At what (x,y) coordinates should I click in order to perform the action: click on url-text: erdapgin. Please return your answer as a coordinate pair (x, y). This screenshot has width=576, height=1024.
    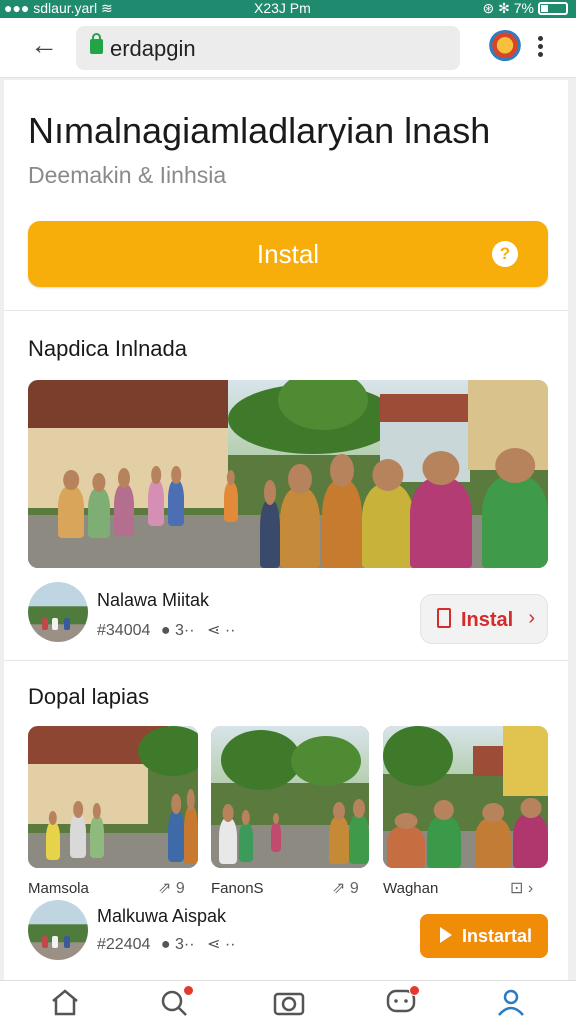
    Looking at the image, I should click on (153, 48).